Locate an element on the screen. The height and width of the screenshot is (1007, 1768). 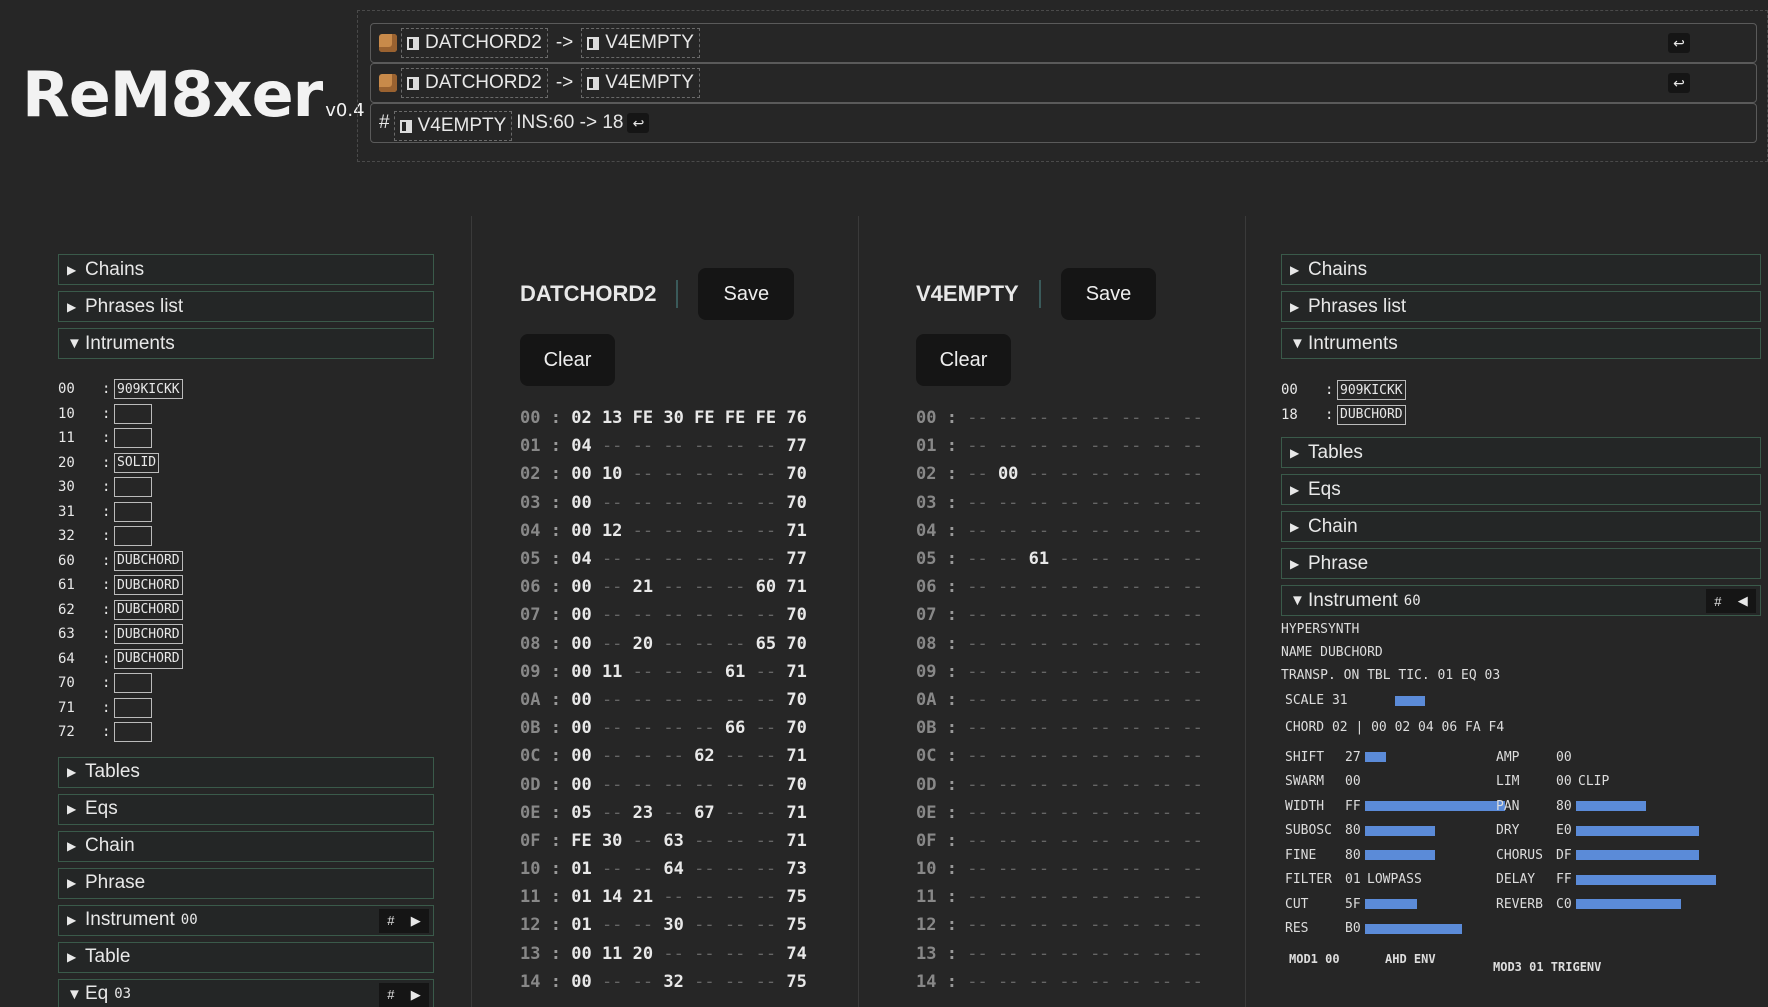
instrument-slot: DUBCHORD is located at coordinates (148, 585).